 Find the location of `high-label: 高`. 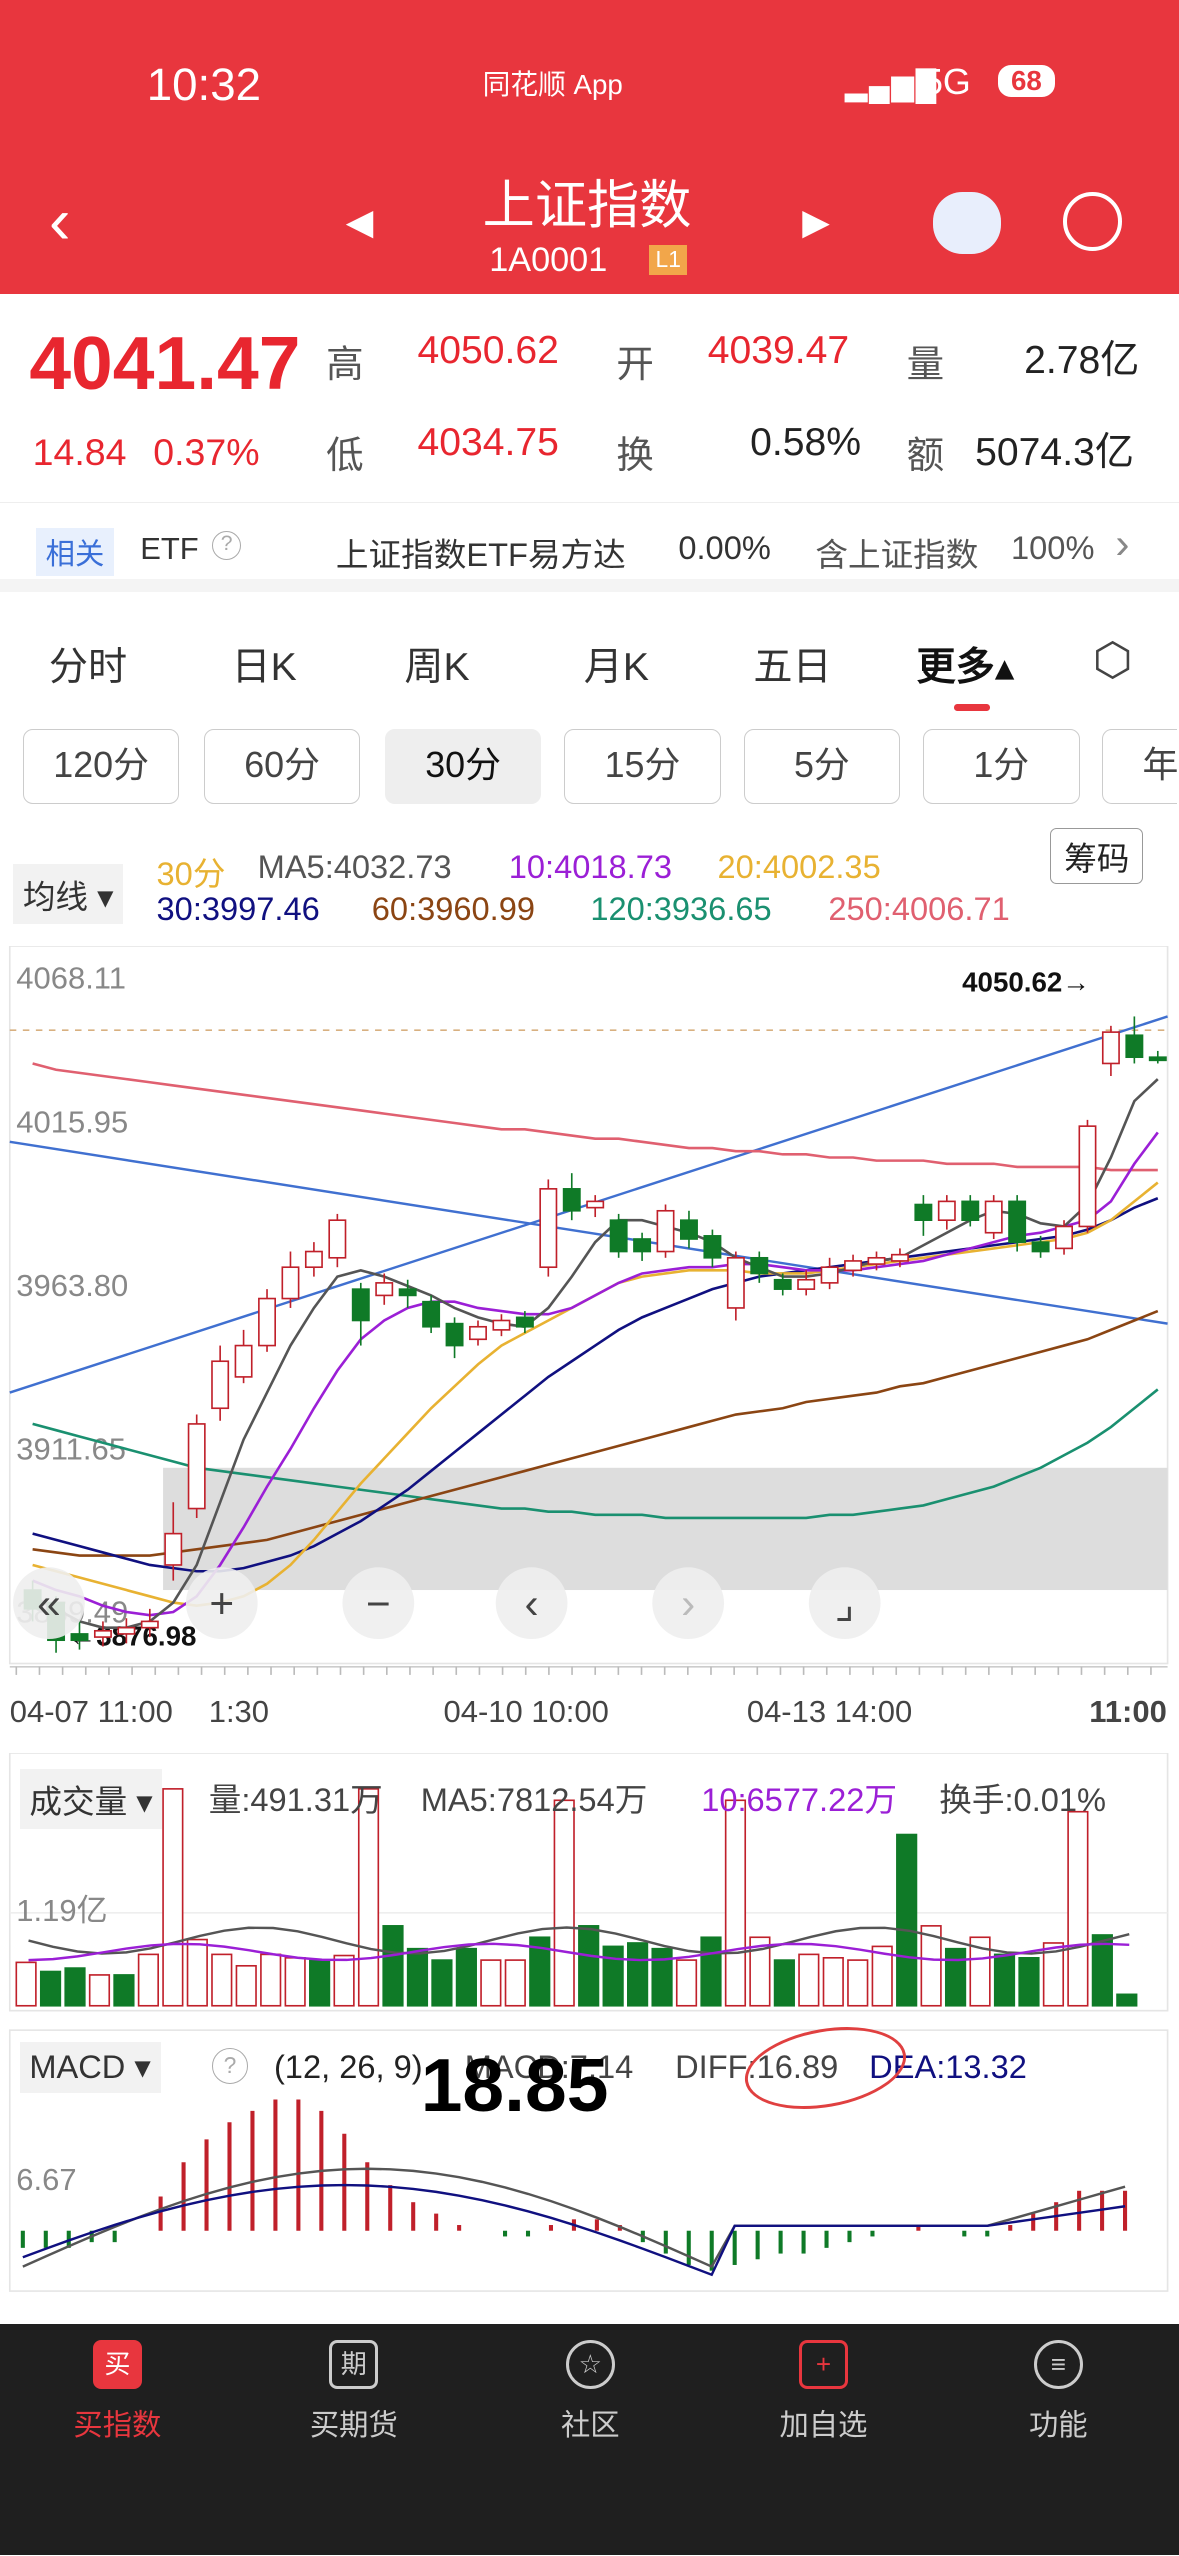

high-label: 高 is located at coordinates (345, 363).